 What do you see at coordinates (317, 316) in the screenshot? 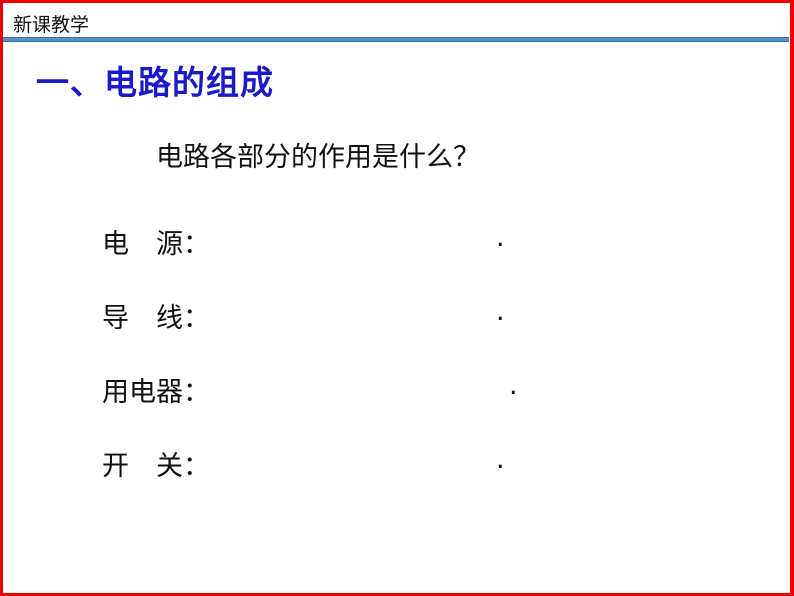
I see `list-item-wire: 导 线： .` at bounding box center [317, 316].